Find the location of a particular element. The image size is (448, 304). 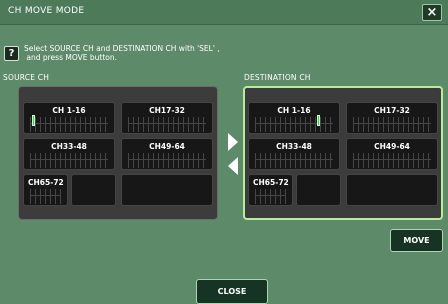

source-group-ch49-64: CH49-64 is located at coordinates (167, 154).